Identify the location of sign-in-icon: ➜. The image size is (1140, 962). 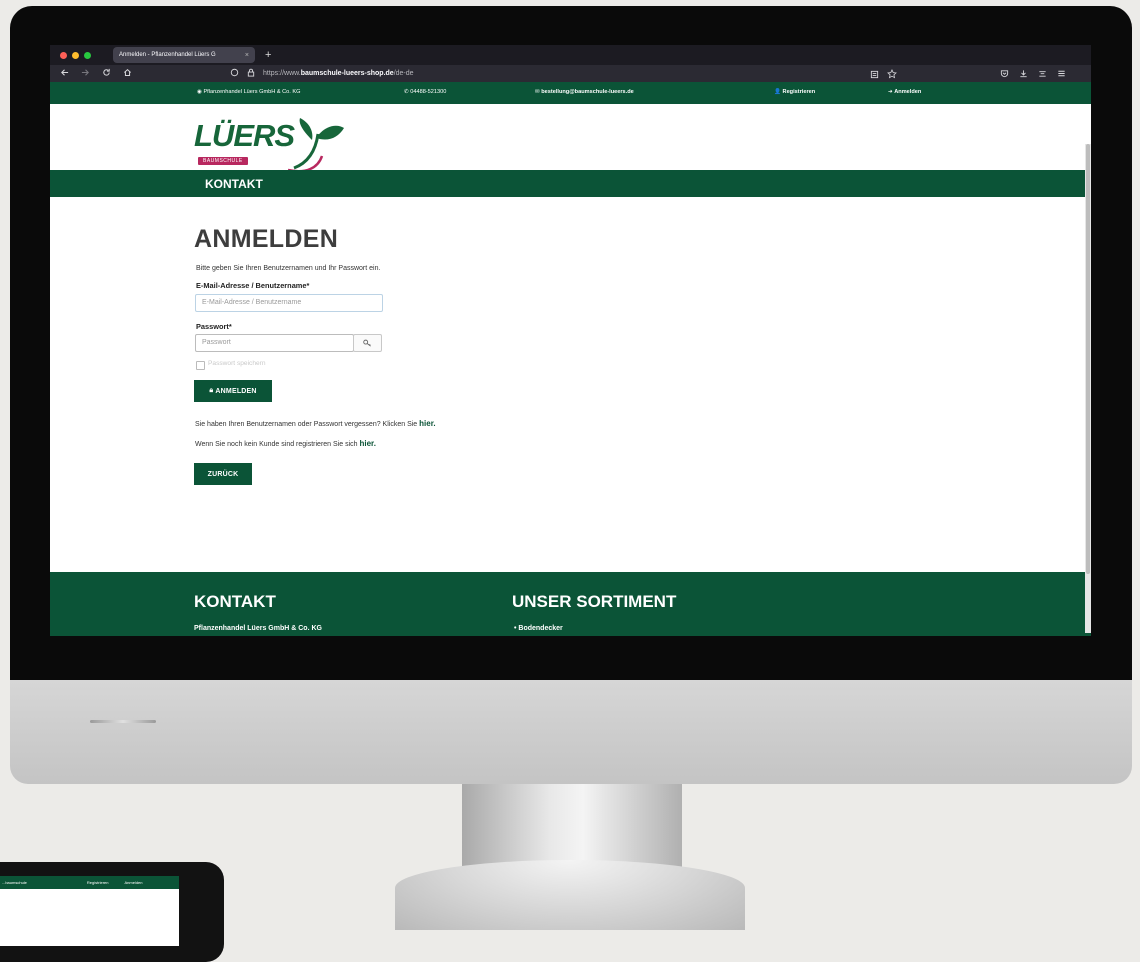
(890, 92).